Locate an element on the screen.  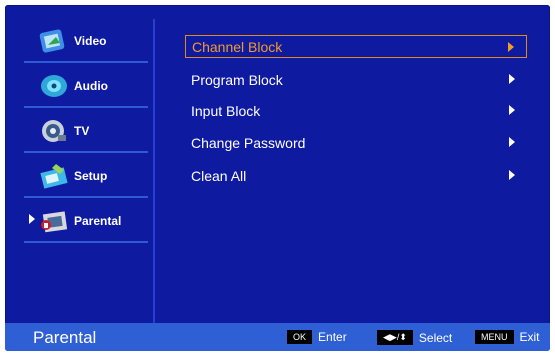
menu-item-channel-block: Channel Block is located at coordinates (356, 46).